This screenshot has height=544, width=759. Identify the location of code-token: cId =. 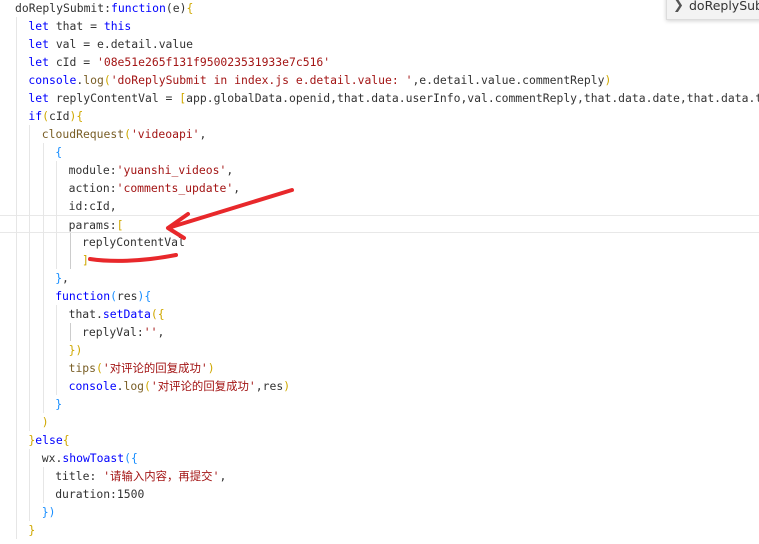
(72, 62).